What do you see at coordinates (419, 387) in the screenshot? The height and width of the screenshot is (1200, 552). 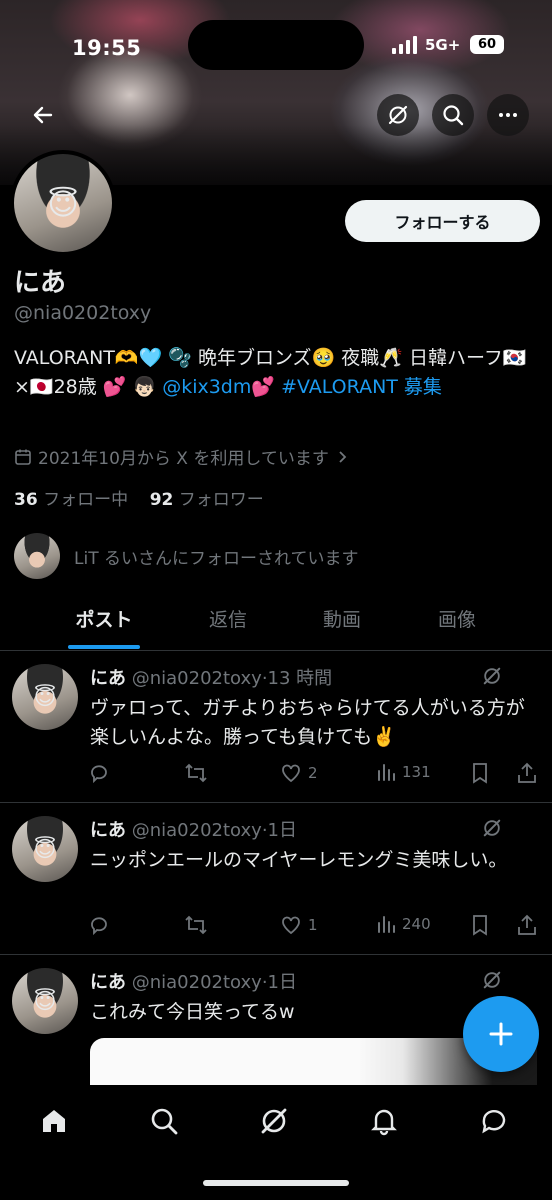 I see `bio-text-3: 募集` at bounding box center [419, 387].